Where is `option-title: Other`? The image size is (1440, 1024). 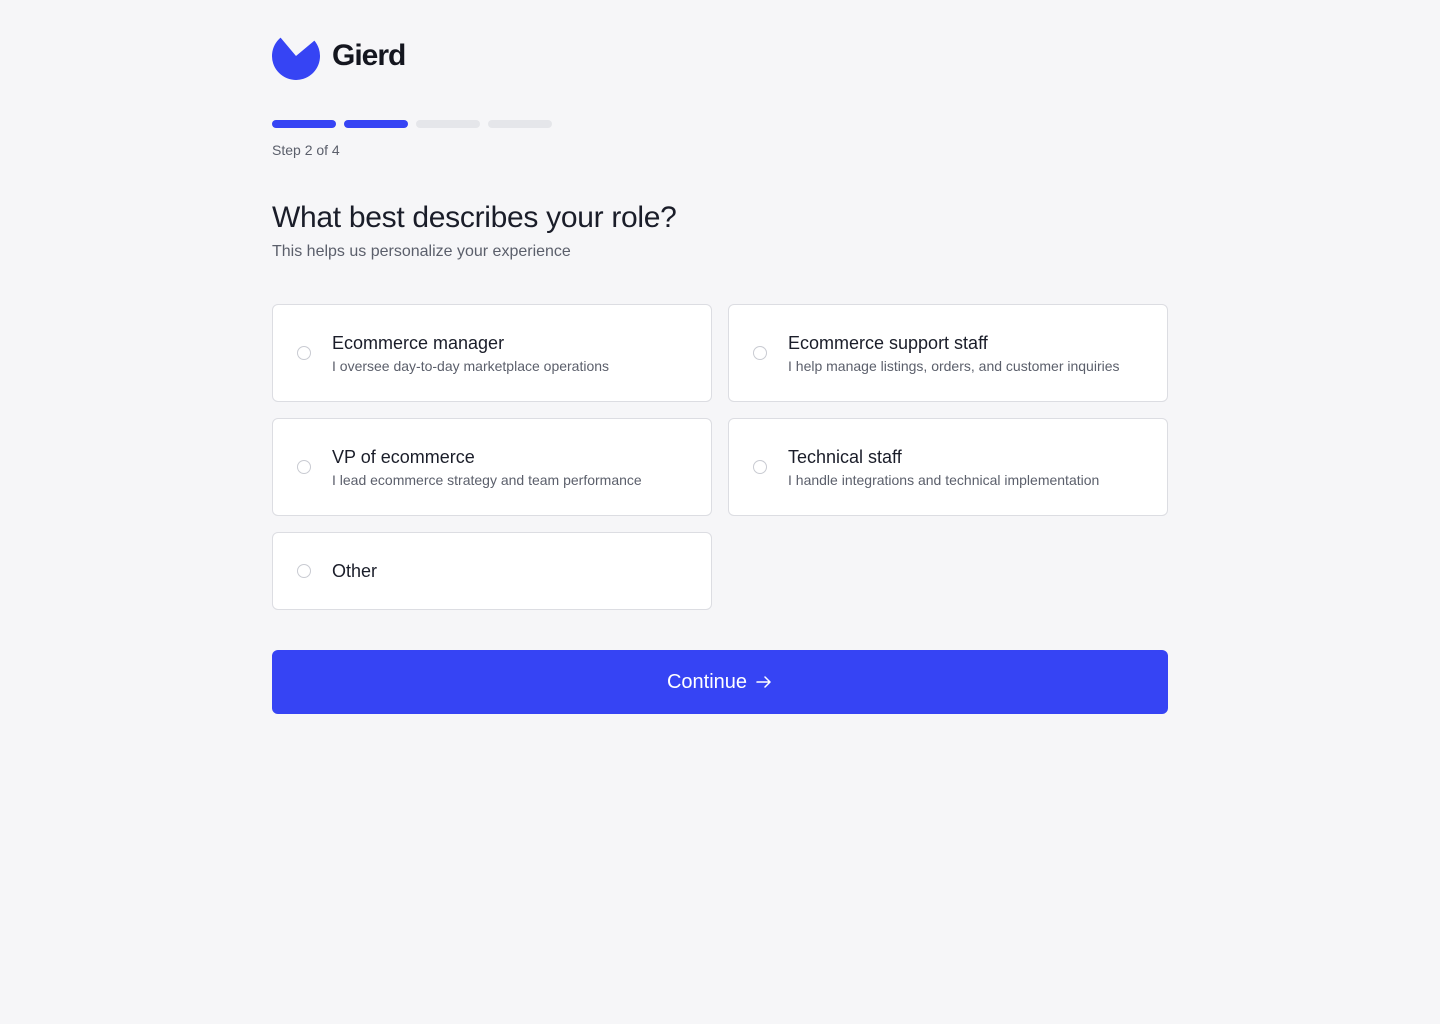 option-title: Other is located at coordinates (355, 571).